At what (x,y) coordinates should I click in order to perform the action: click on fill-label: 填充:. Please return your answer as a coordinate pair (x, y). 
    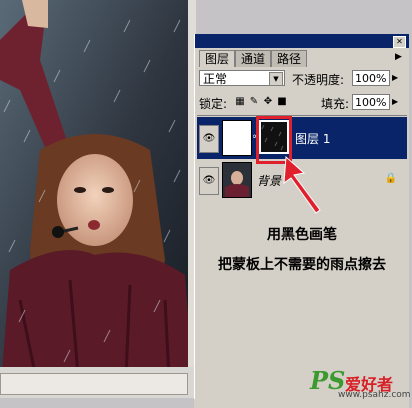
    Looking at the image, I should click on (335, 104).